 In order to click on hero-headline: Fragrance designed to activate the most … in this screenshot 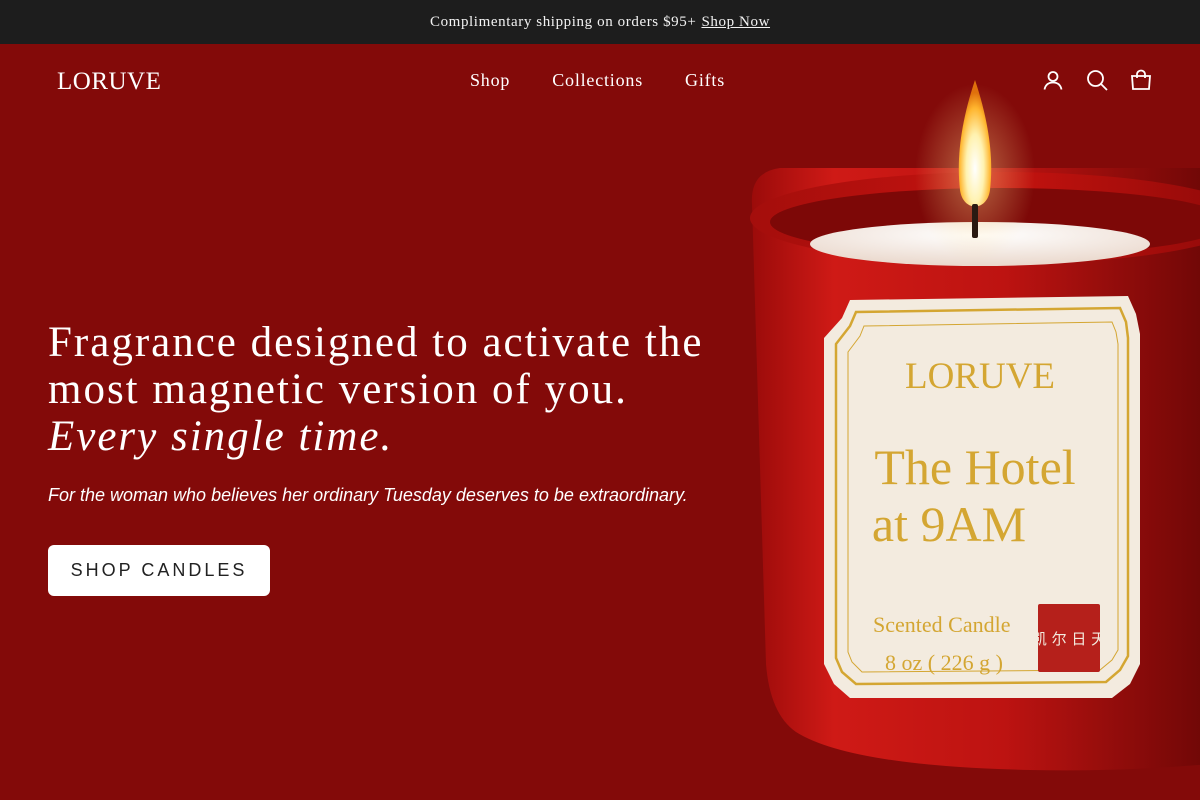, I will do `click(388, 389)`.